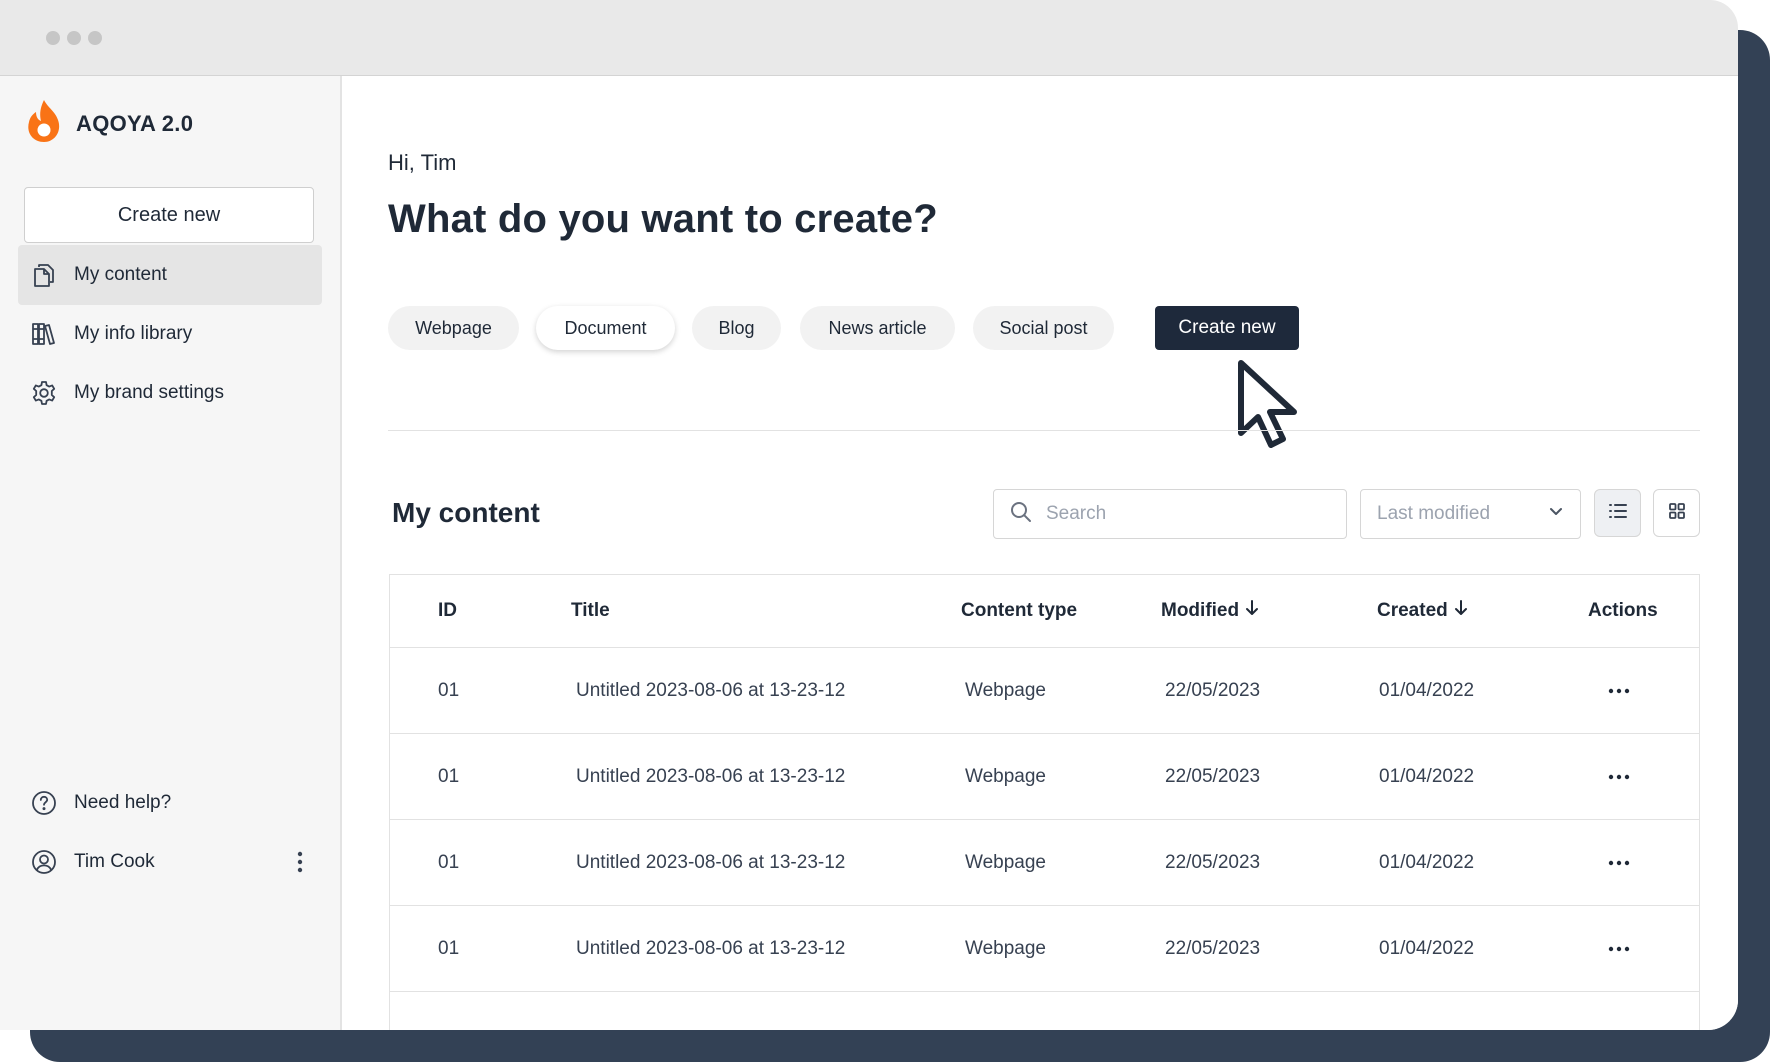 The image size is (1770, 1062). What do you see at coordinates (114, 861) in the screenshot?
I see `user-name: Tim Cook` at bounding box center [114, 861].